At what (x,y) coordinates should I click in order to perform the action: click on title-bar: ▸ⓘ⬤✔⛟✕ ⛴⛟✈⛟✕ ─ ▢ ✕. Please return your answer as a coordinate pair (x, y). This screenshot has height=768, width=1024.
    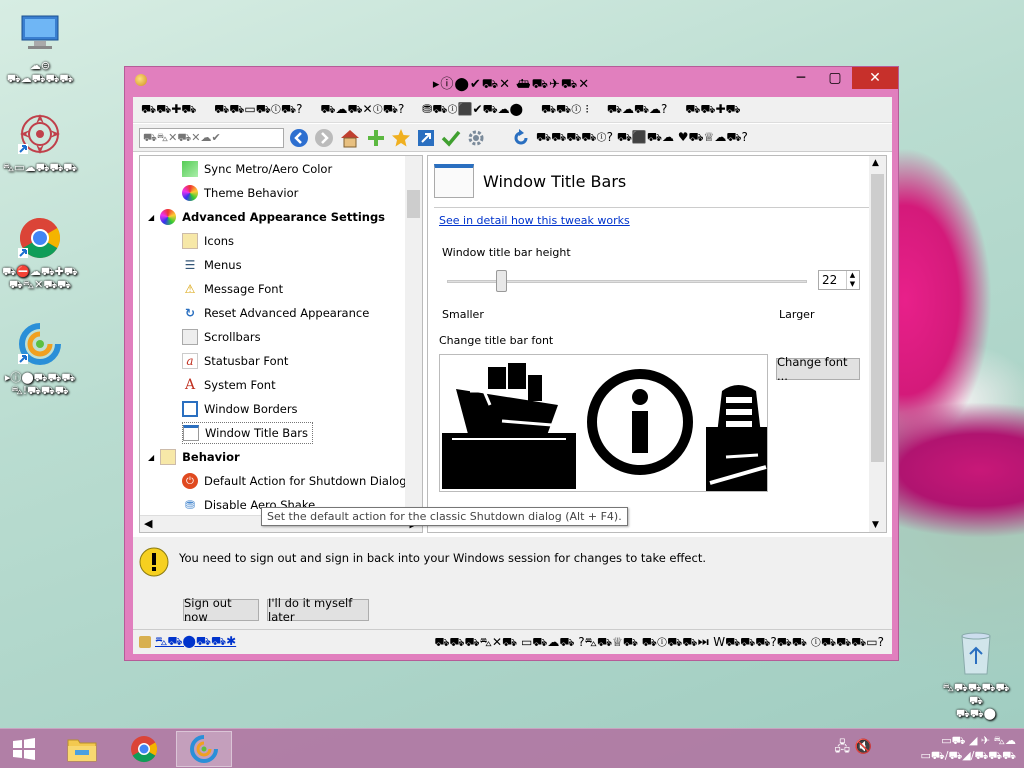
    Looking at the image, I should click on (511, 81).